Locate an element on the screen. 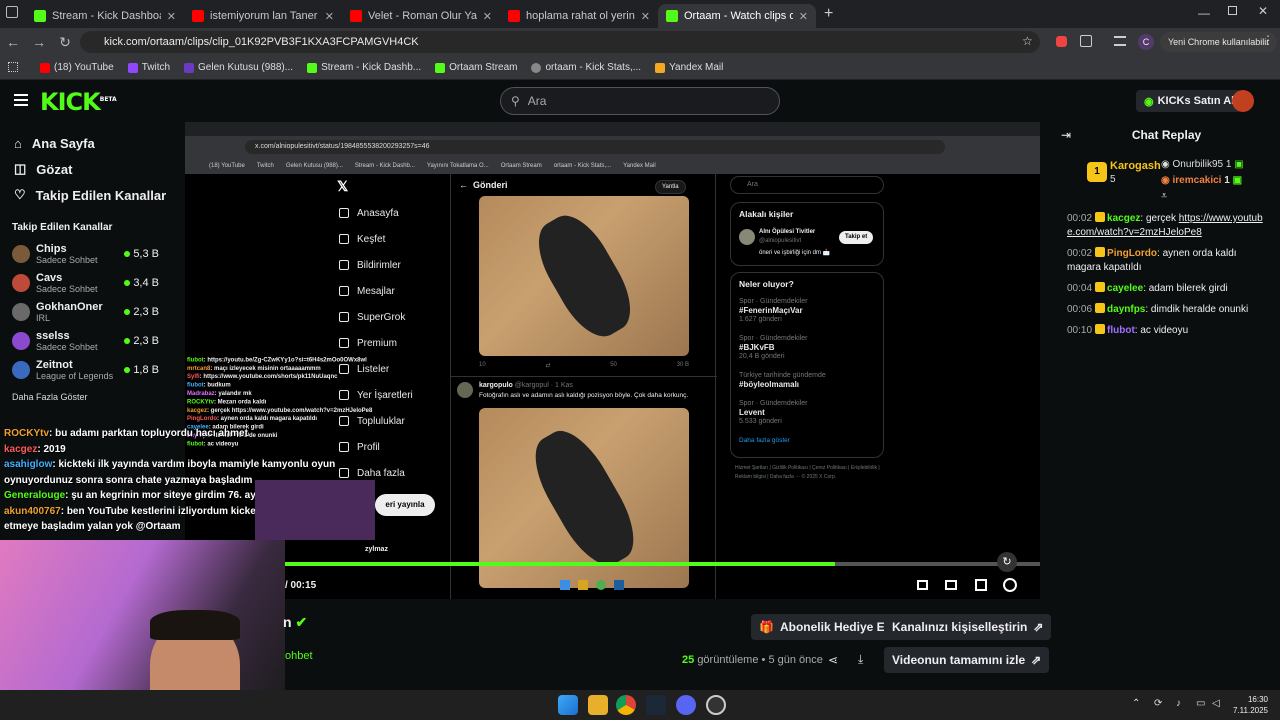  reply-button: Yantla is located at coordinates (670, 187).